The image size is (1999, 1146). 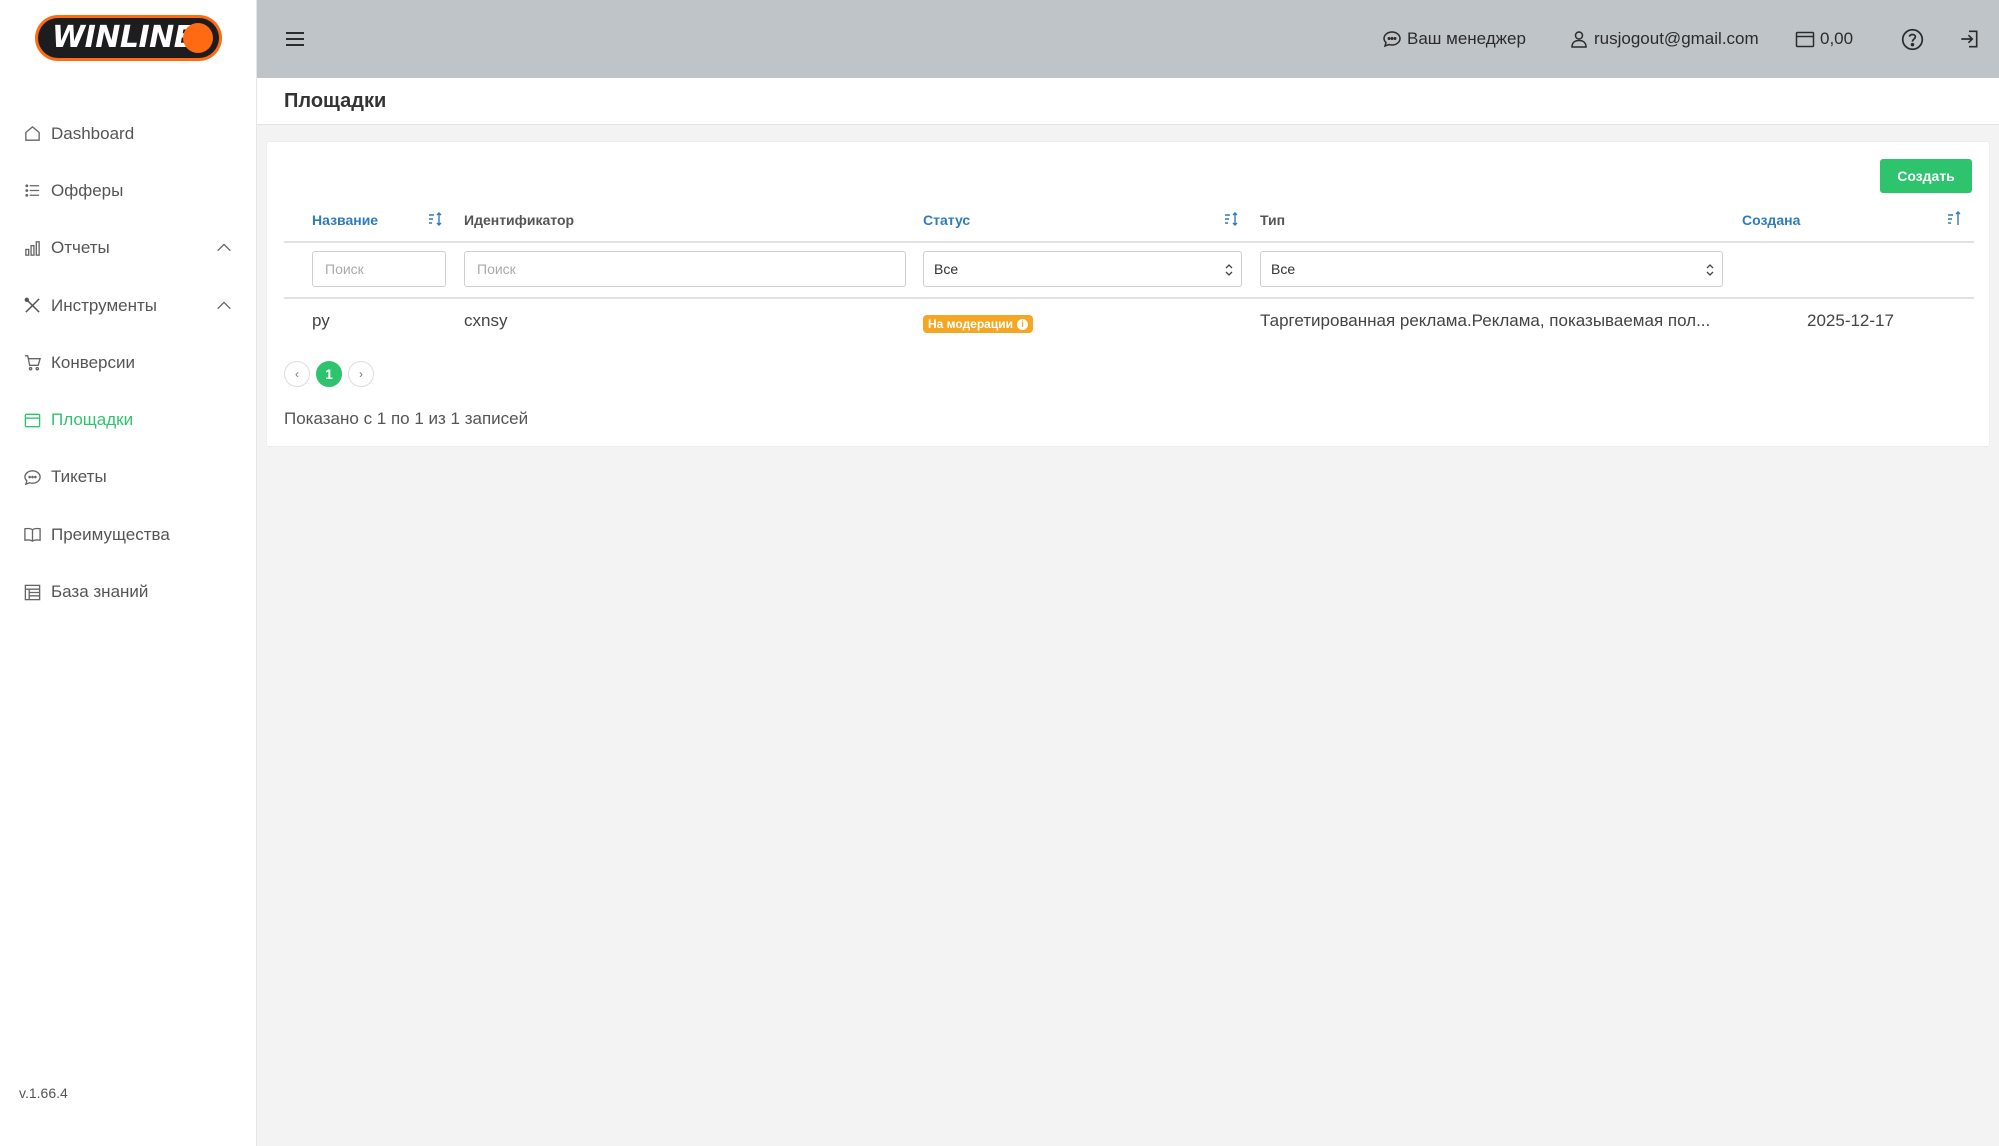 What do you see at coordinates (128, 248) in the screenshot?
I see `sidebar-item-reports: Отчеты` at bounding box center [128, 248].